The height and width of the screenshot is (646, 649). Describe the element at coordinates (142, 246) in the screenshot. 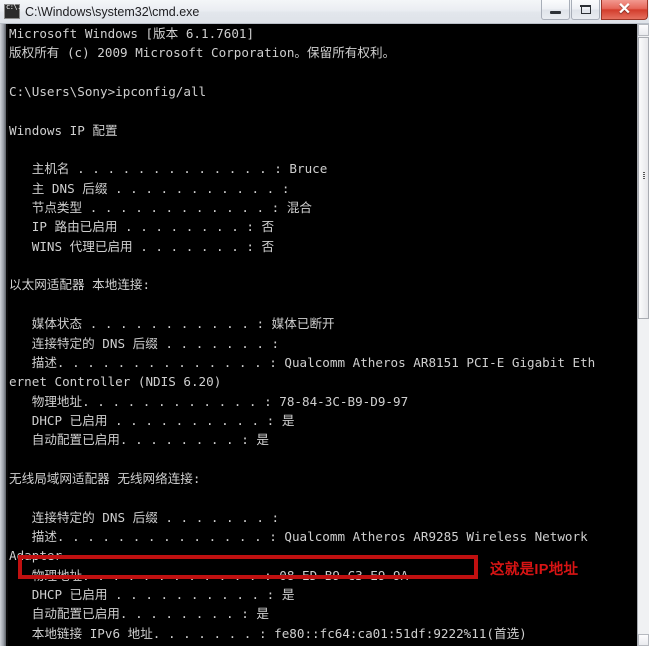

I see `console-line: WINS 代理已启用 . . . . . . . : 否` at that location.